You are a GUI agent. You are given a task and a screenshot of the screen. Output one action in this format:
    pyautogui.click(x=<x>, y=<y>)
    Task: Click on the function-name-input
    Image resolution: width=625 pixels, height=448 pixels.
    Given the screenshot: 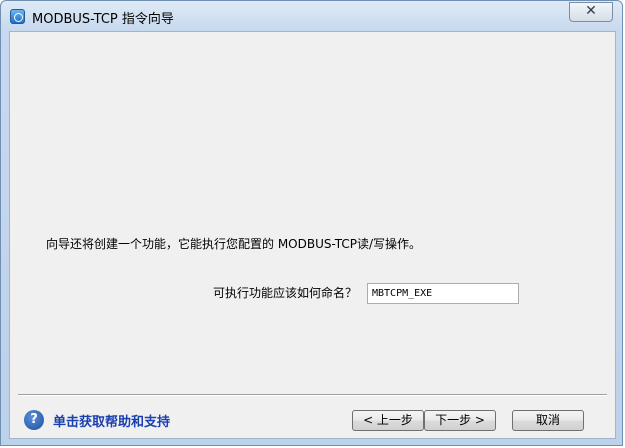 What is the action you would take?
    pyautogui.click(x=443, y=293)
    